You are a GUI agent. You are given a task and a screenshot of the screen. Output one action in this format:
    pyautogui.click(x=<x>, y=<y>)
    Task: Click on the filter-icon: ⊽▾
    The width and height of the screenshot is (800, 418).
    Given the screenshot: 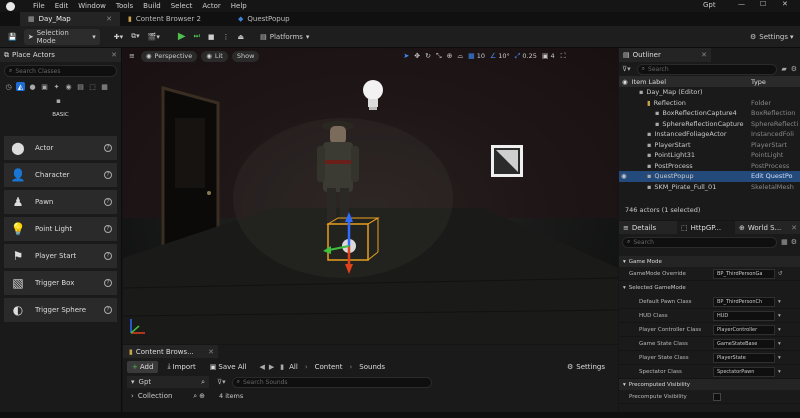 What is the action you would take?
    pyautogui.click(x=221, y=382)
    